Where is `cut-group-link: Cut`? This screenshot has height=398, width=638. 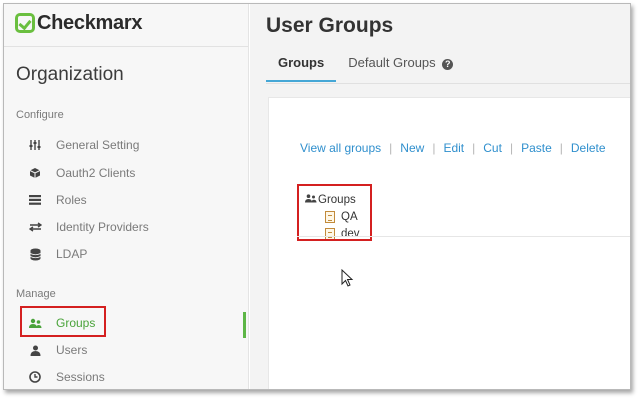 cut-group-link: Cut is located at coordinates (492, 148).